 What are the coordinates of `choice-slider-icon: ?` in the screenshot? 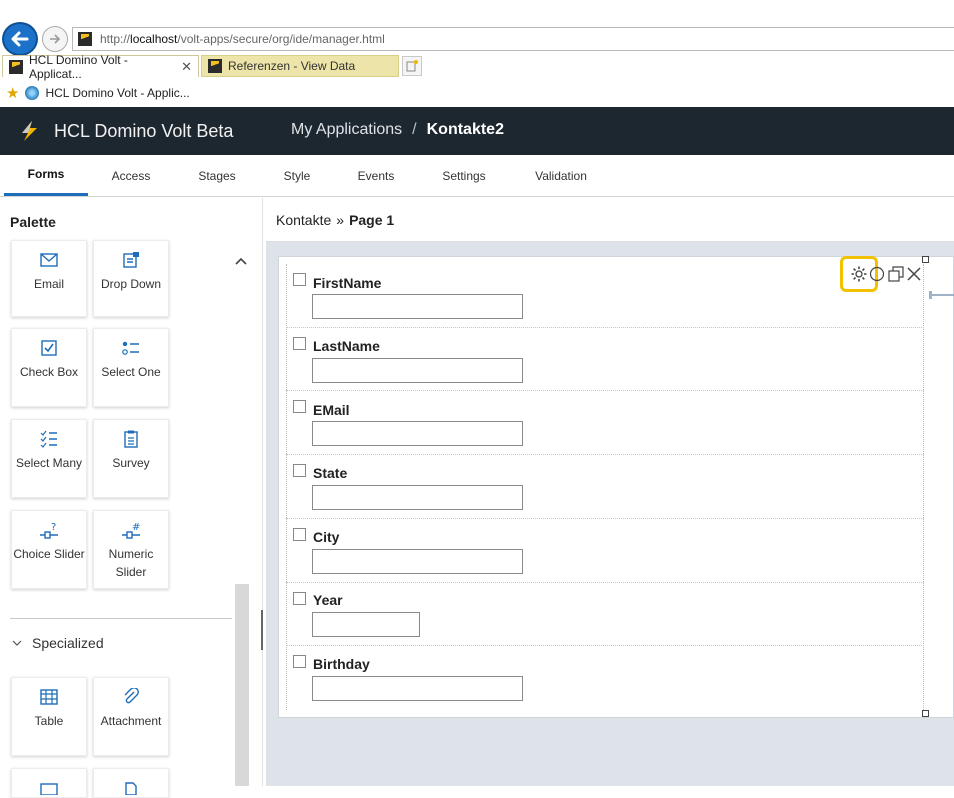 It's located at (49, 530).